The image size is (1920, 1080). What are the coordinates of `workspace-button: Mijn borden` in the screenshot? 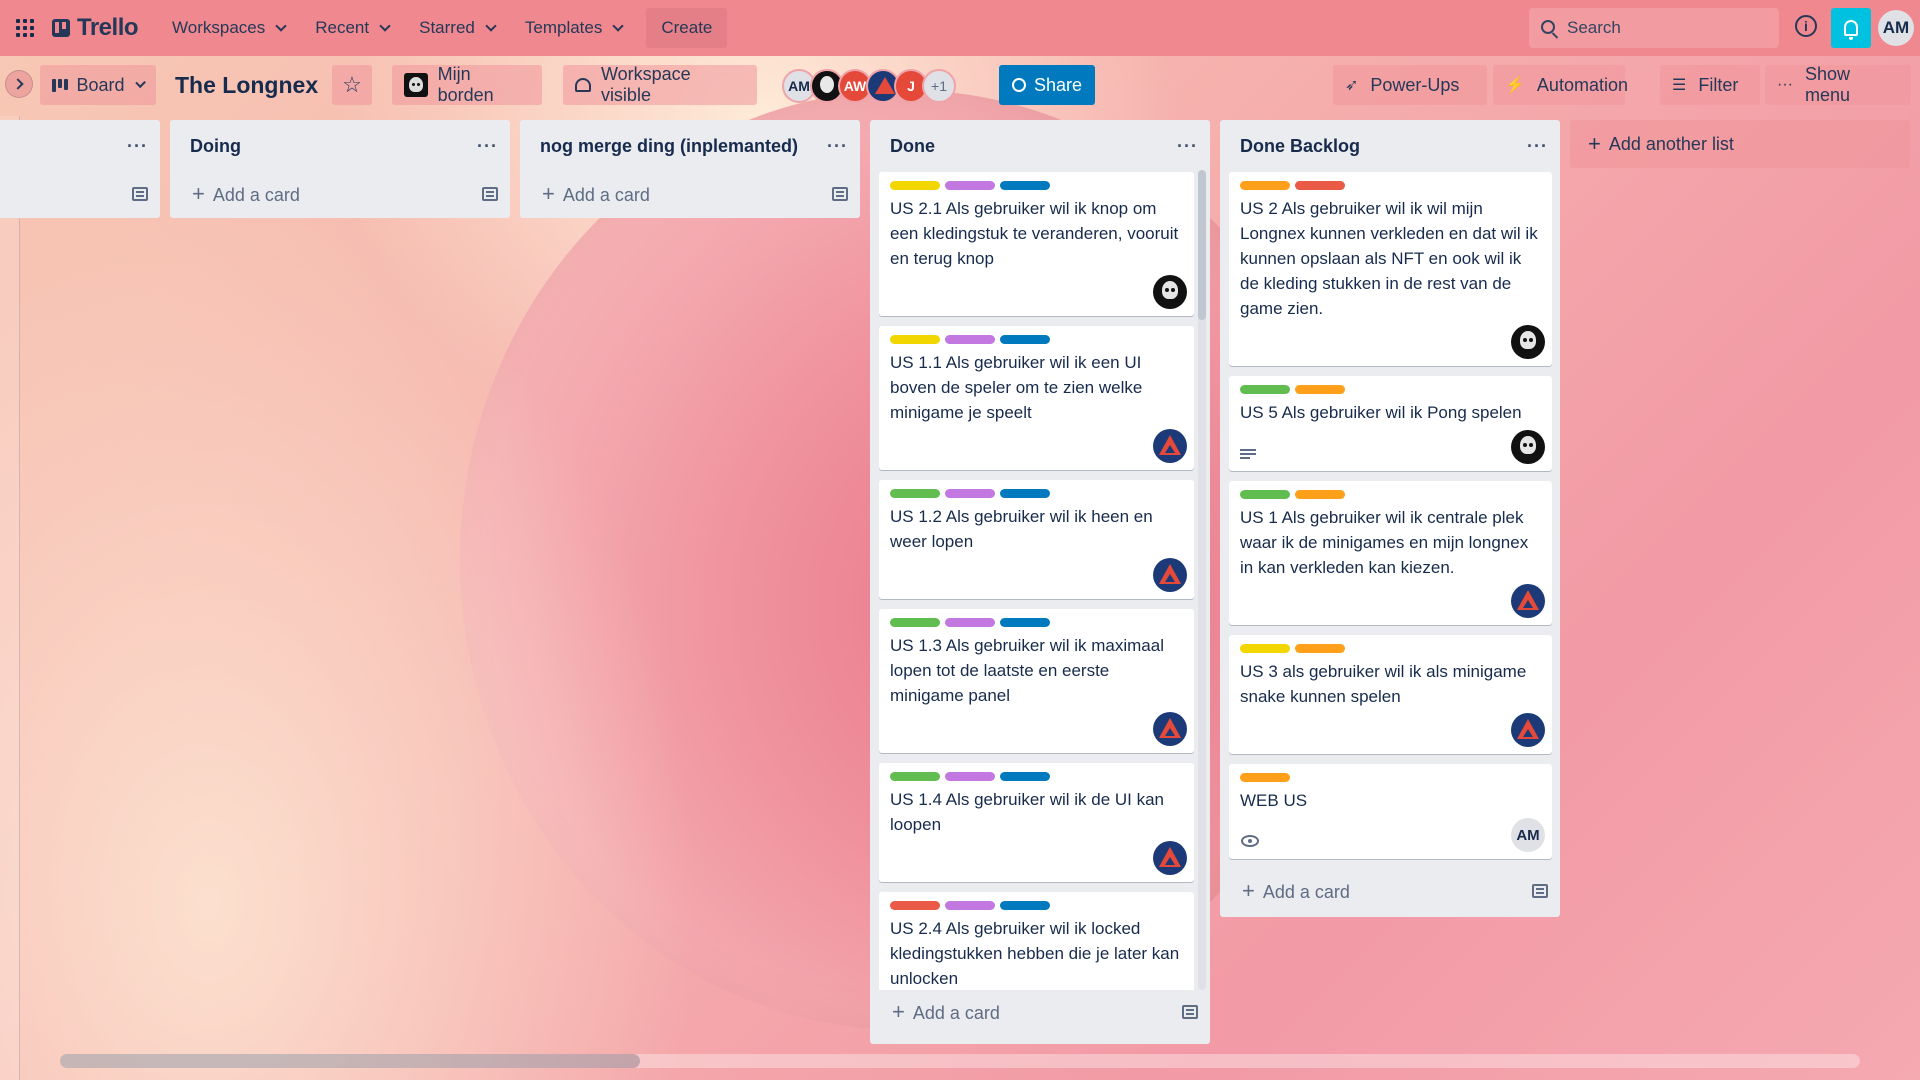 It's located at (467, 84).